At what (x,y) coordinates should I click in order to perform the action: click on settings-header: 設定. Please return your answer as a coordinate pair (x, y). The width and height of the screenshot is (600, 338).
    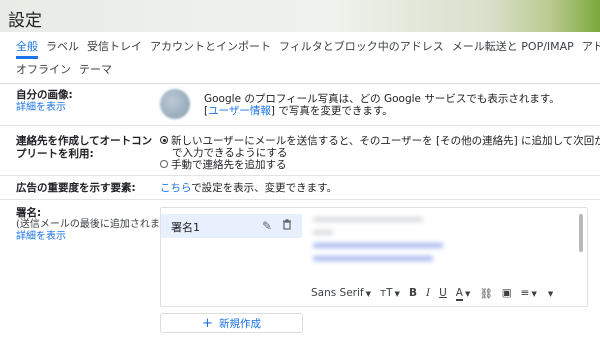
    Looking at the image, I should click on (300, 16).